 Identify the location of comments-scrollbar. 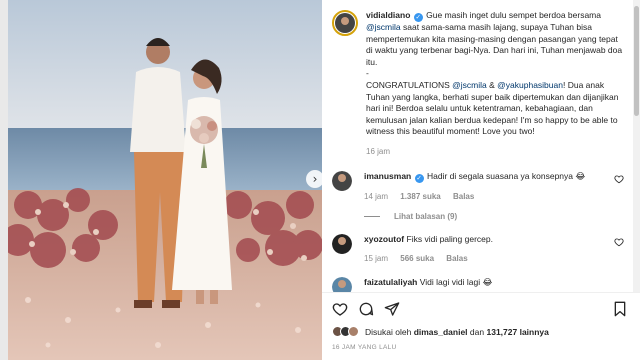
(636, 146).